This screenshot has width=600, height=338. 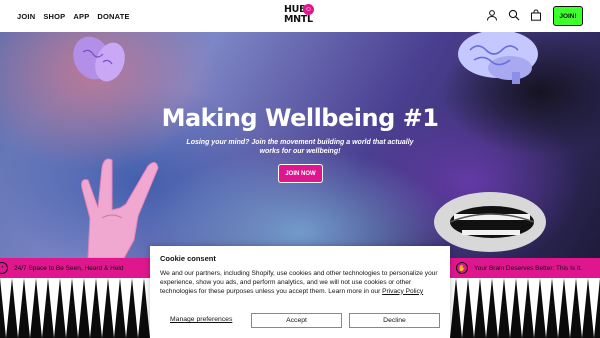 What do you see at coordinates (528, 268) in the screenshot?
I see `ticker-text-right: Your Brain Deserves Better: This Is It.` at bounding box center [528, 268].